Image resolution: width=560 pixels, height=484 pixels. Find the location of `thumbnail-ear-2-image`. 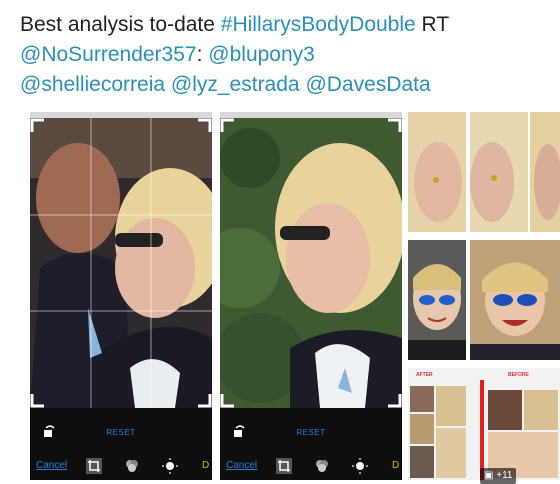

thumbnail-ear-2-image is located at coordinates (499, 172).